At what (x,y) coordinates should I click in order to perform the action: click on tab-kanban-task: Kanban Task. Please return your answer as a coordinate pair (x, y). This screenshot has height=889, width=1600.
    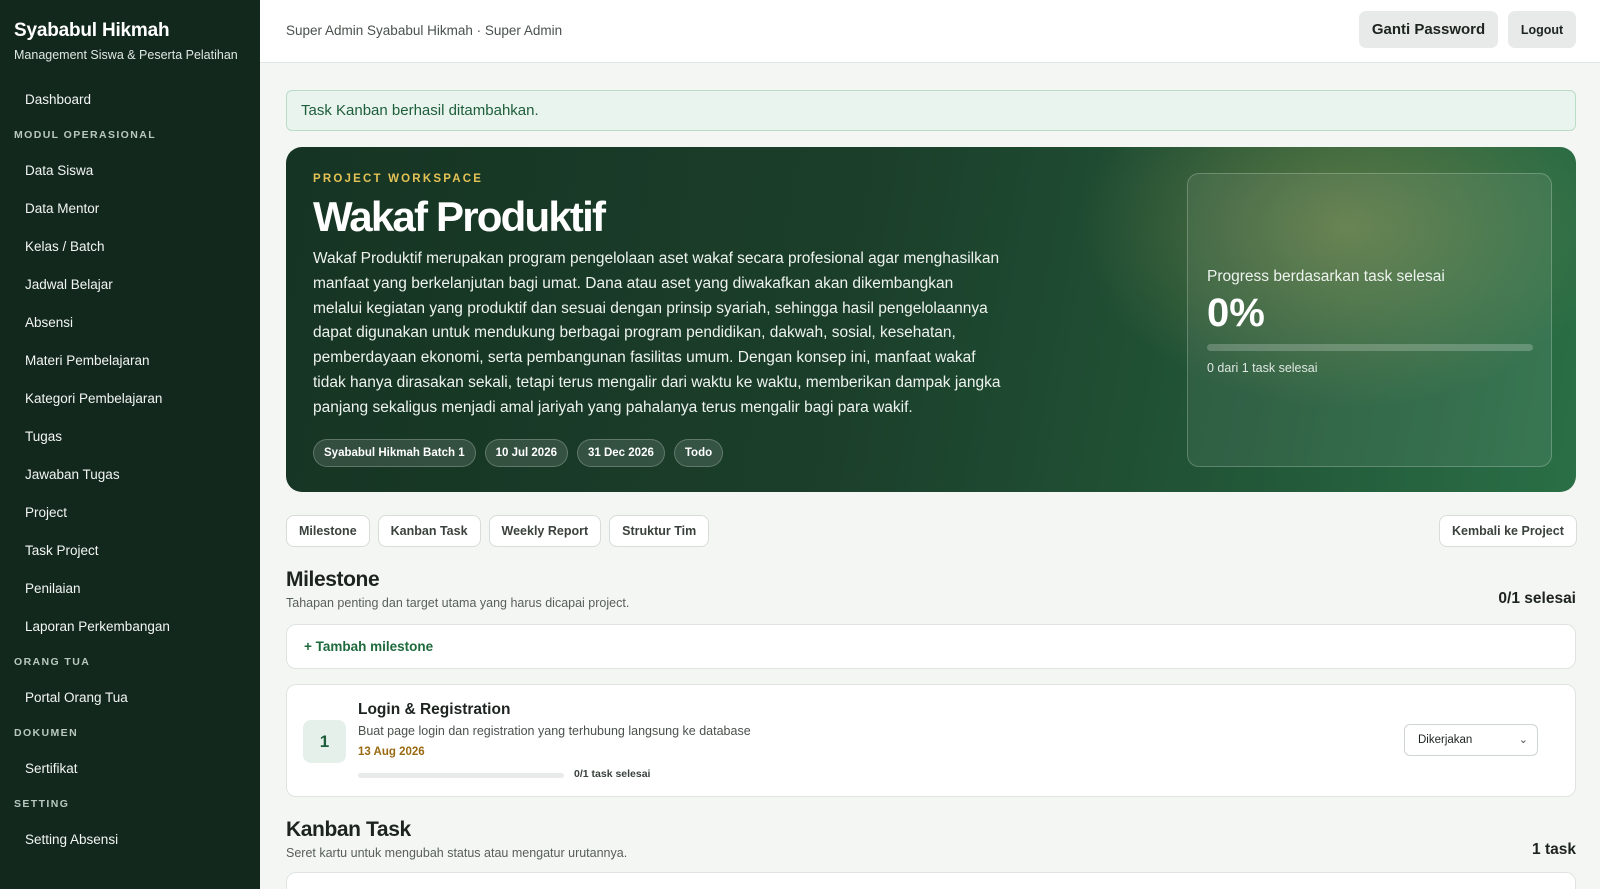
    Looking at the image, I should click on (429, 531).